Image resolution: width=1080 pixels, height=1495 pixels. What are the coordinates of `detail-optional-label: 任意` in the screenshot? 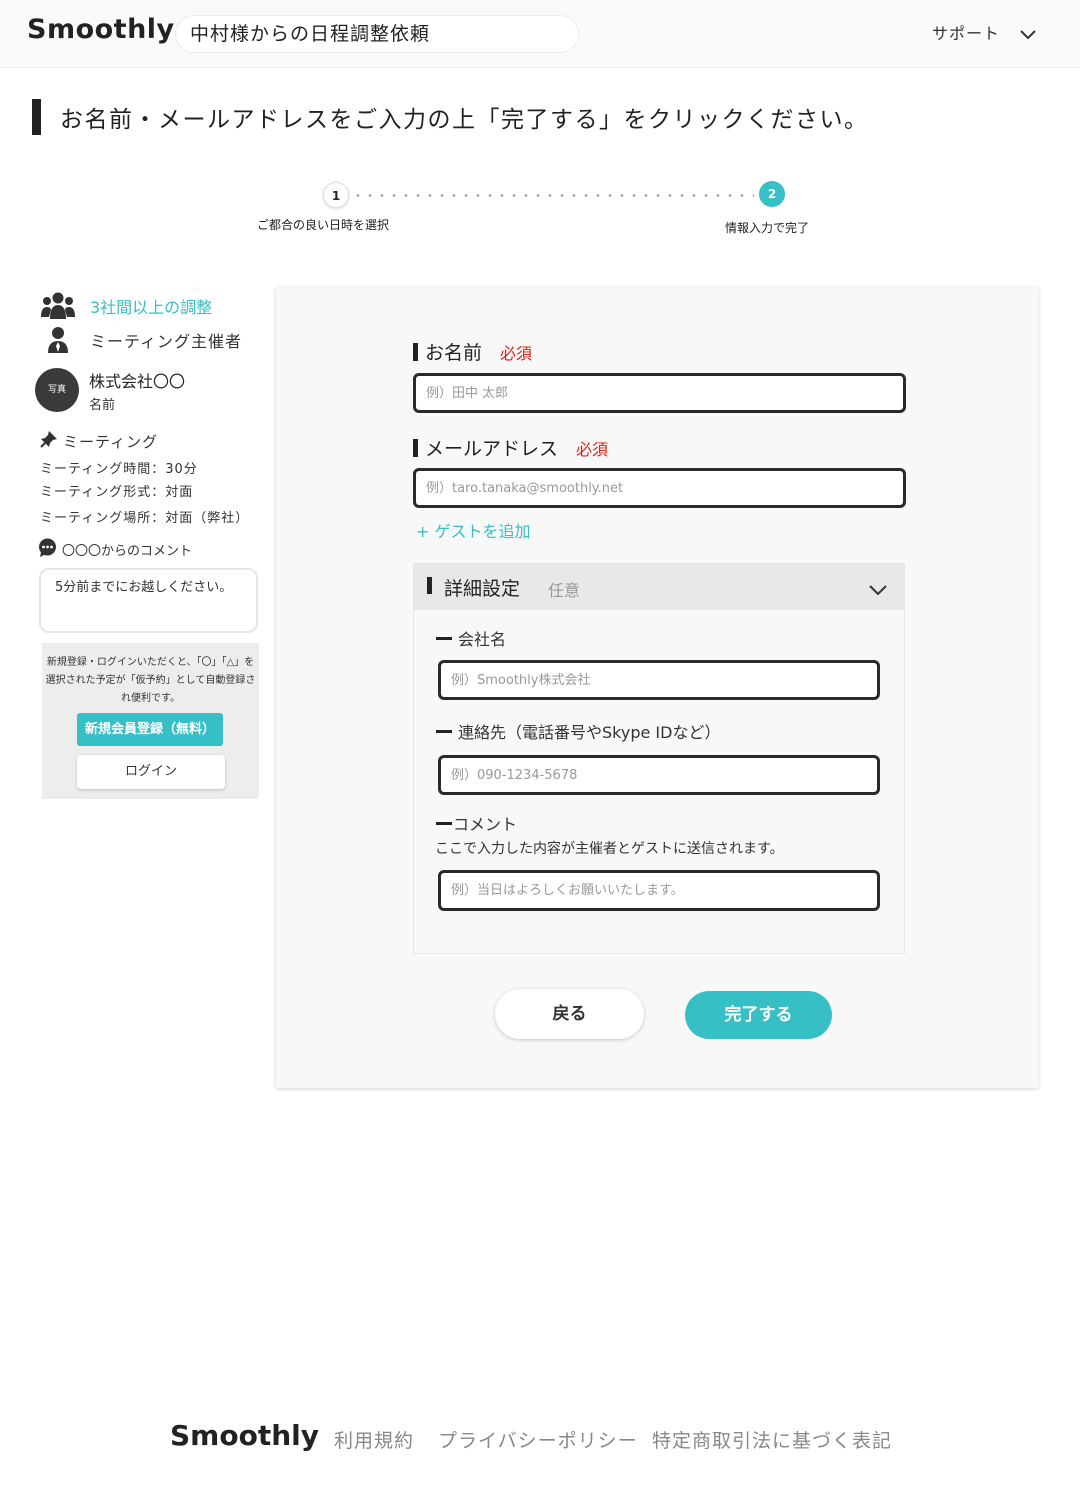 It's located at (564, 590).